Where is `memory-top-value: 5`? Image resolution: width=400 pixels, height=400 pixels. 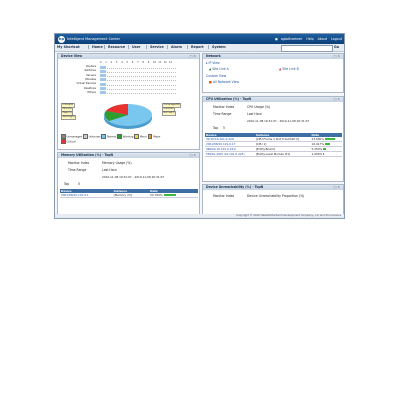 memory-top-value: 5 is located at coordinates (79, 184).